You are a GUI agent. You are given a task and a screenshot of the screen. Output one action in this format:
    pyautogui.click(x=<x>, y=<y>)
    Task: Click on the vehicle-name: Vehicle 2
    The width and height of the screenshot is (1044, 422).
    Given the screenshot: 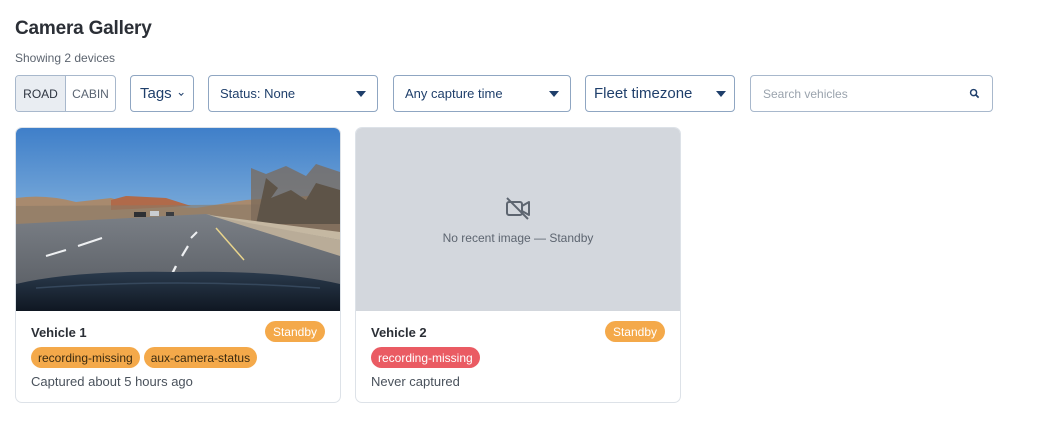 What is the action you would take?
    pyautogui.click(x=399, y=332)
    